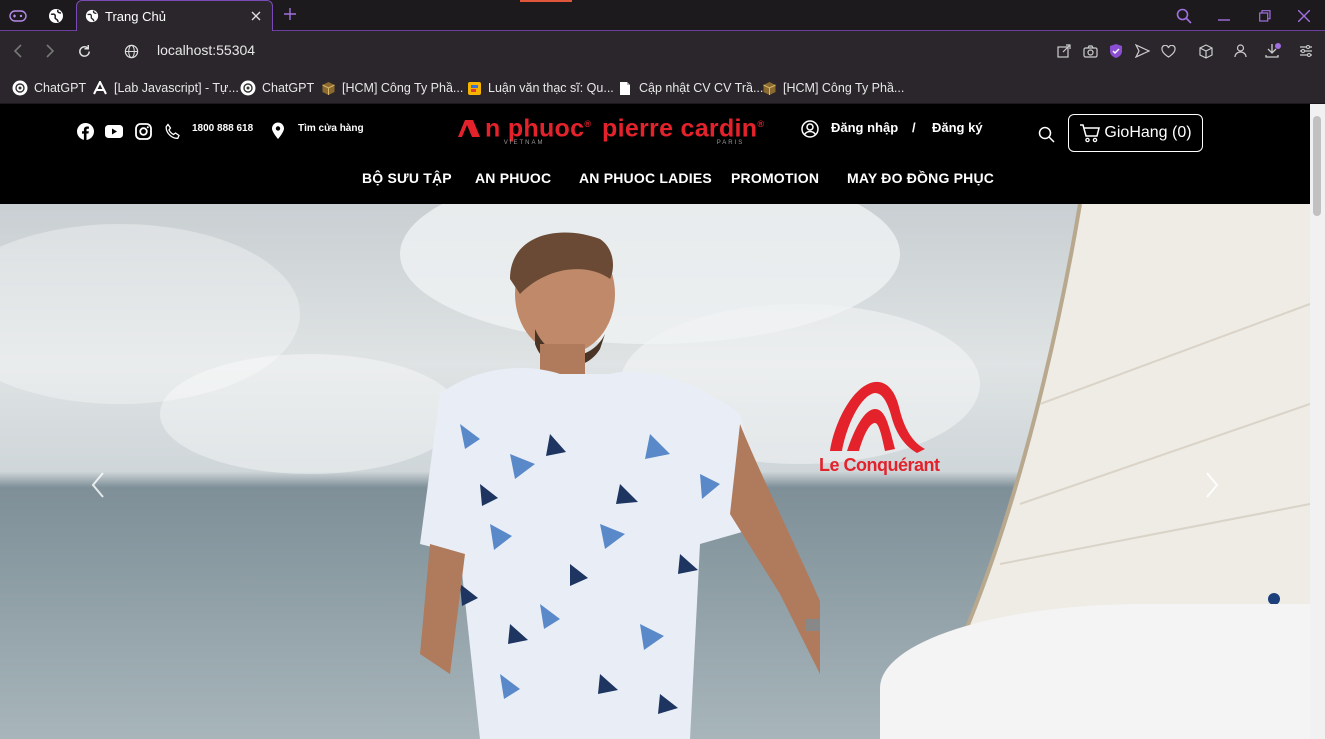 The width and height of the screenshot is (1325, 739). What do you see at coordinates (143, 131) in the screenshot?
I see `instagram-icon` at bounding box center [143, 131].